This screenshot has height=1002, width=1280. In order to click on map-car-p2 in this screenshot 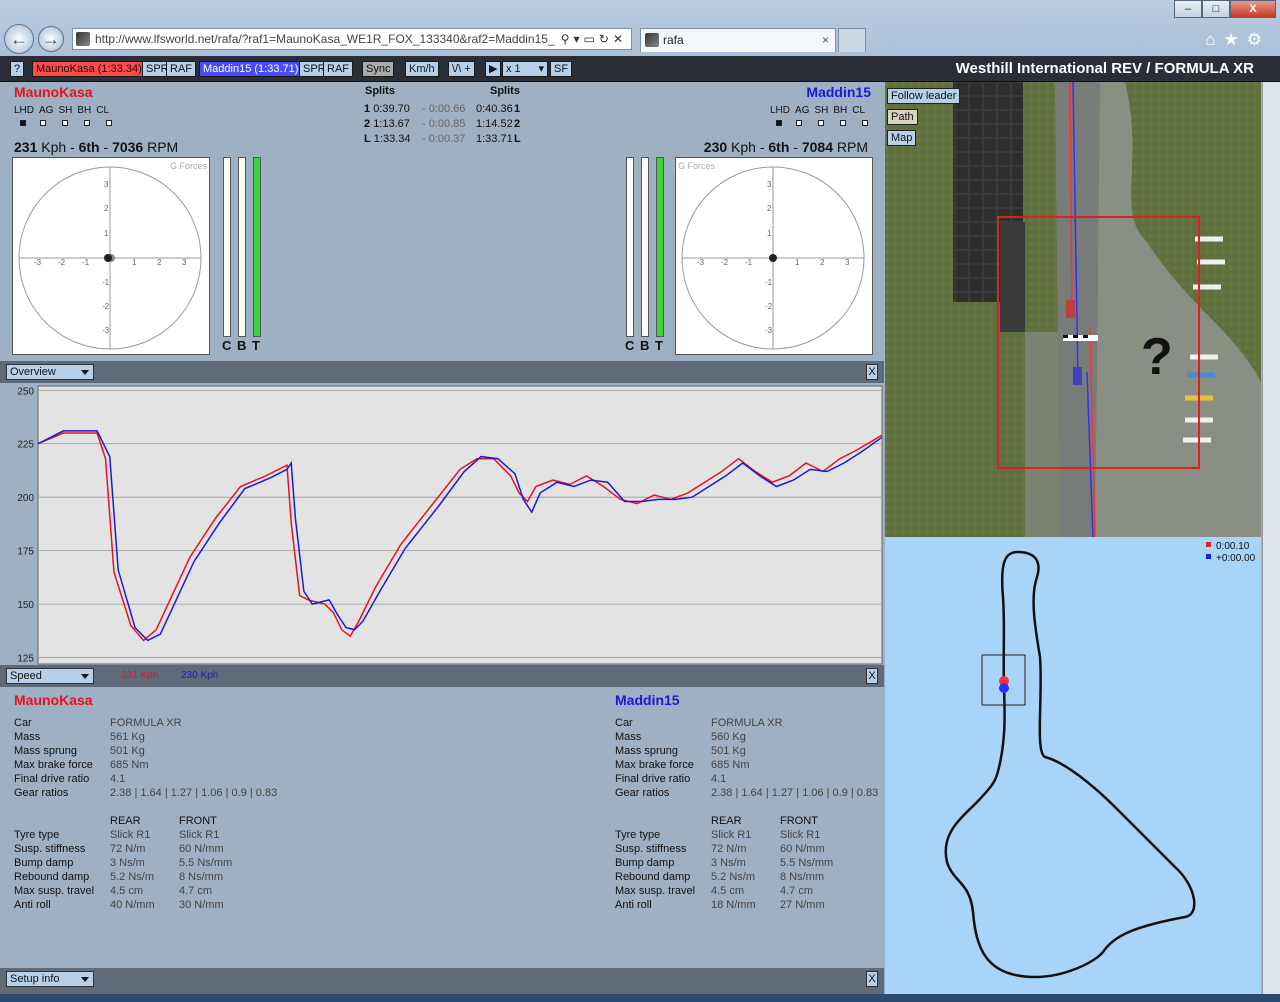, I will do `click(1004, 688)`.